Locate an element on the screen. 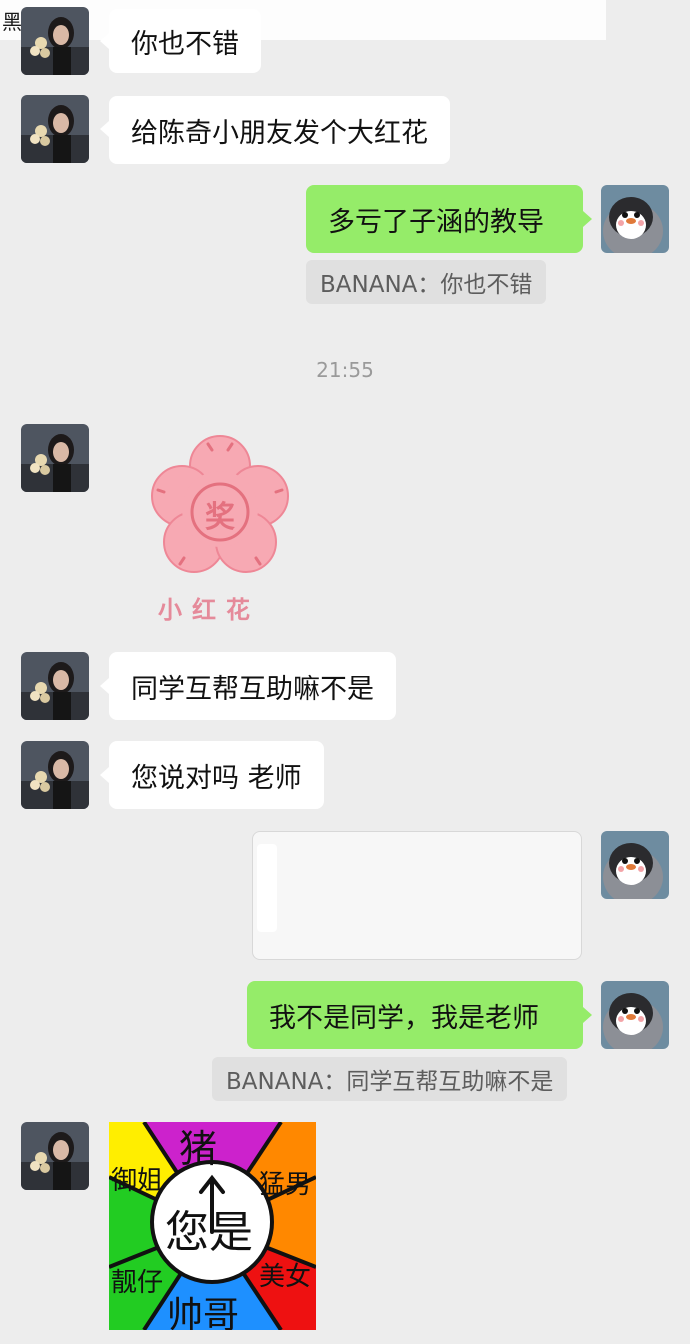 Image resolution: width=690 pixels, height=1344 pixels. quoted-text: BANANA：同学互帮互助嘛不是 is located at coordinates (390, 1082).